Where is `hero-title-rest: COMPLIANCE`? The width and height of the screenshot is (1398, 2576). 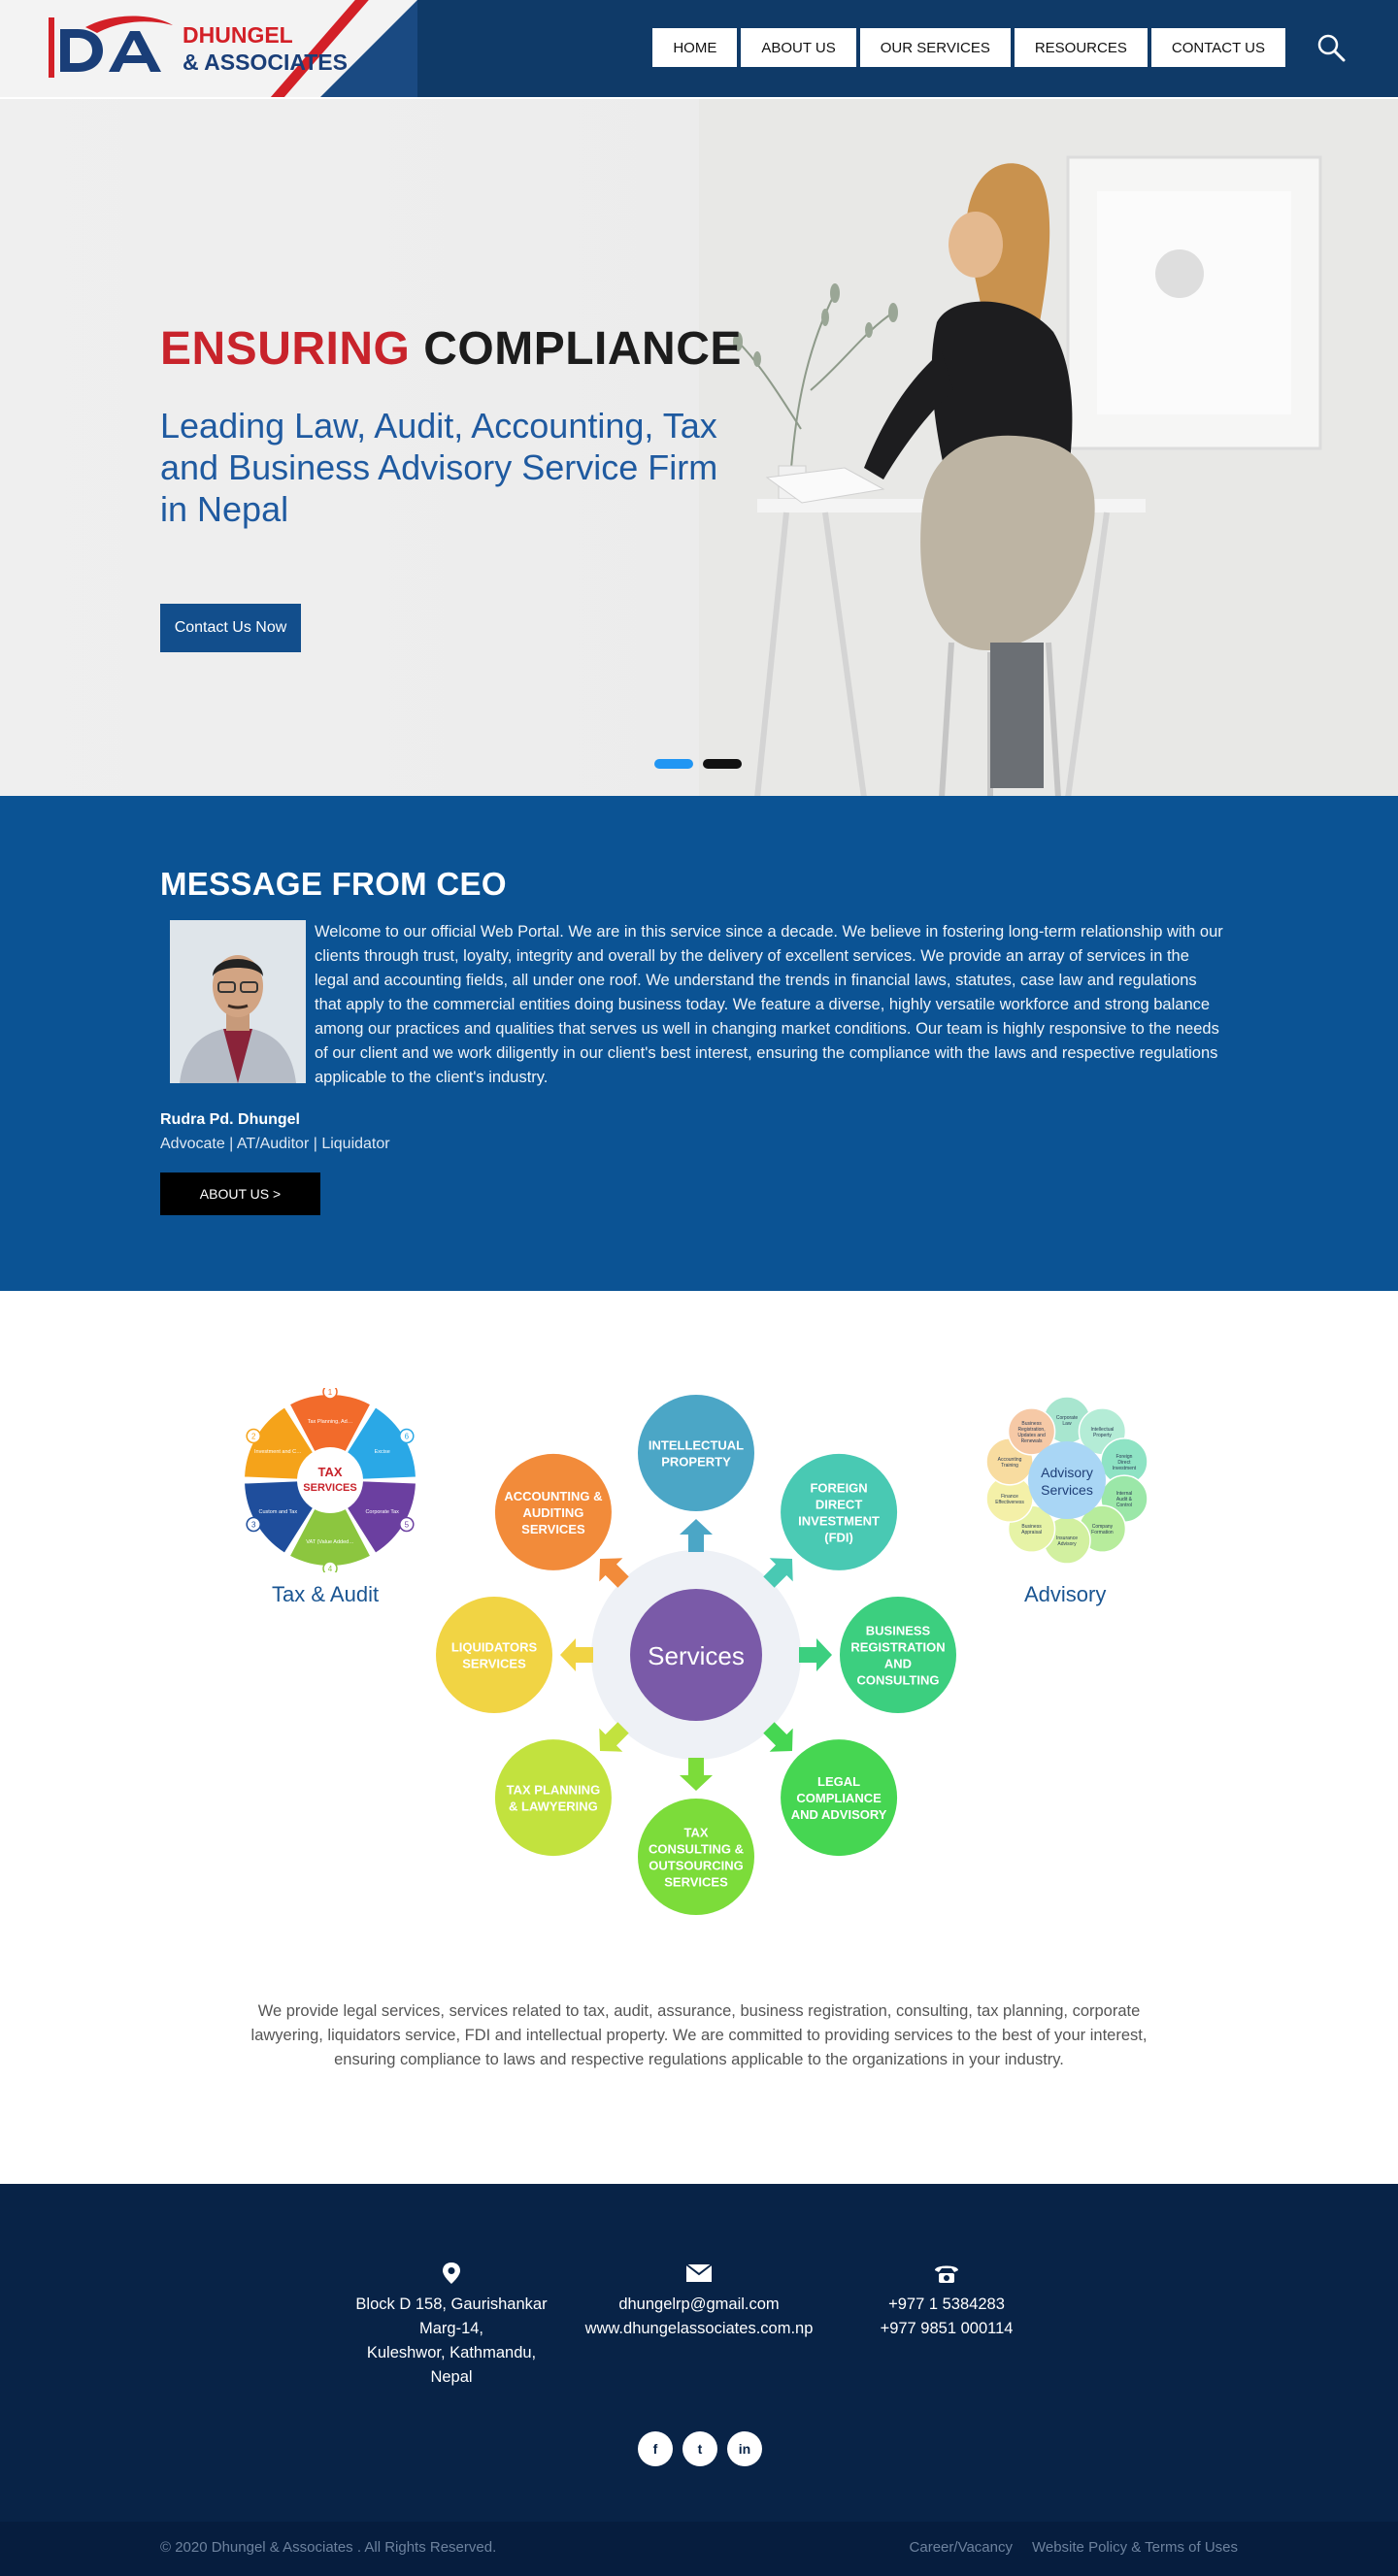
hero-title-rest: COMPLIANCE is located at coordinates (582, 349).